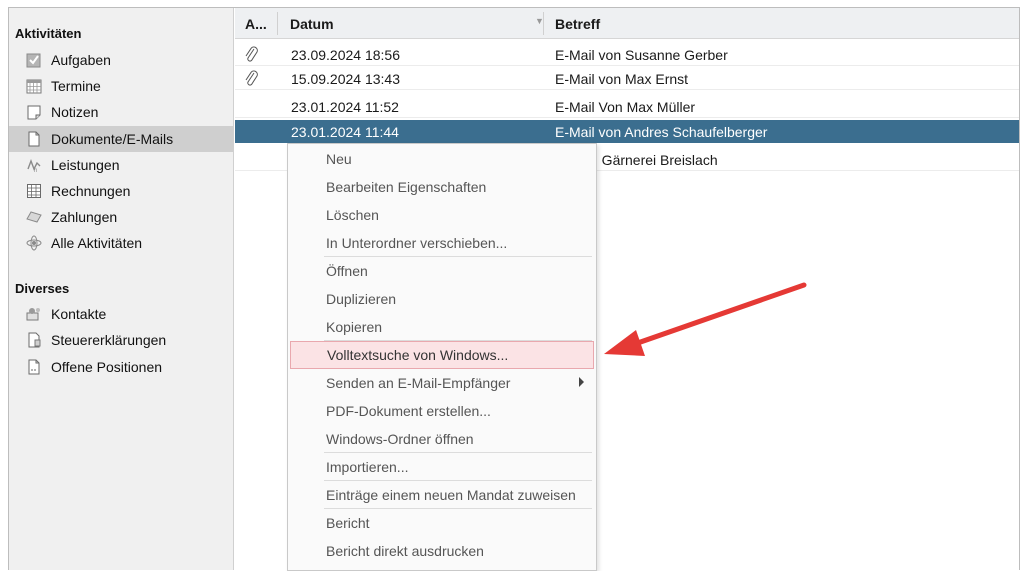 The width and height of the screenshot is (1030, 571). I want to click on annotation-arrow-icon, so click(705, 319).